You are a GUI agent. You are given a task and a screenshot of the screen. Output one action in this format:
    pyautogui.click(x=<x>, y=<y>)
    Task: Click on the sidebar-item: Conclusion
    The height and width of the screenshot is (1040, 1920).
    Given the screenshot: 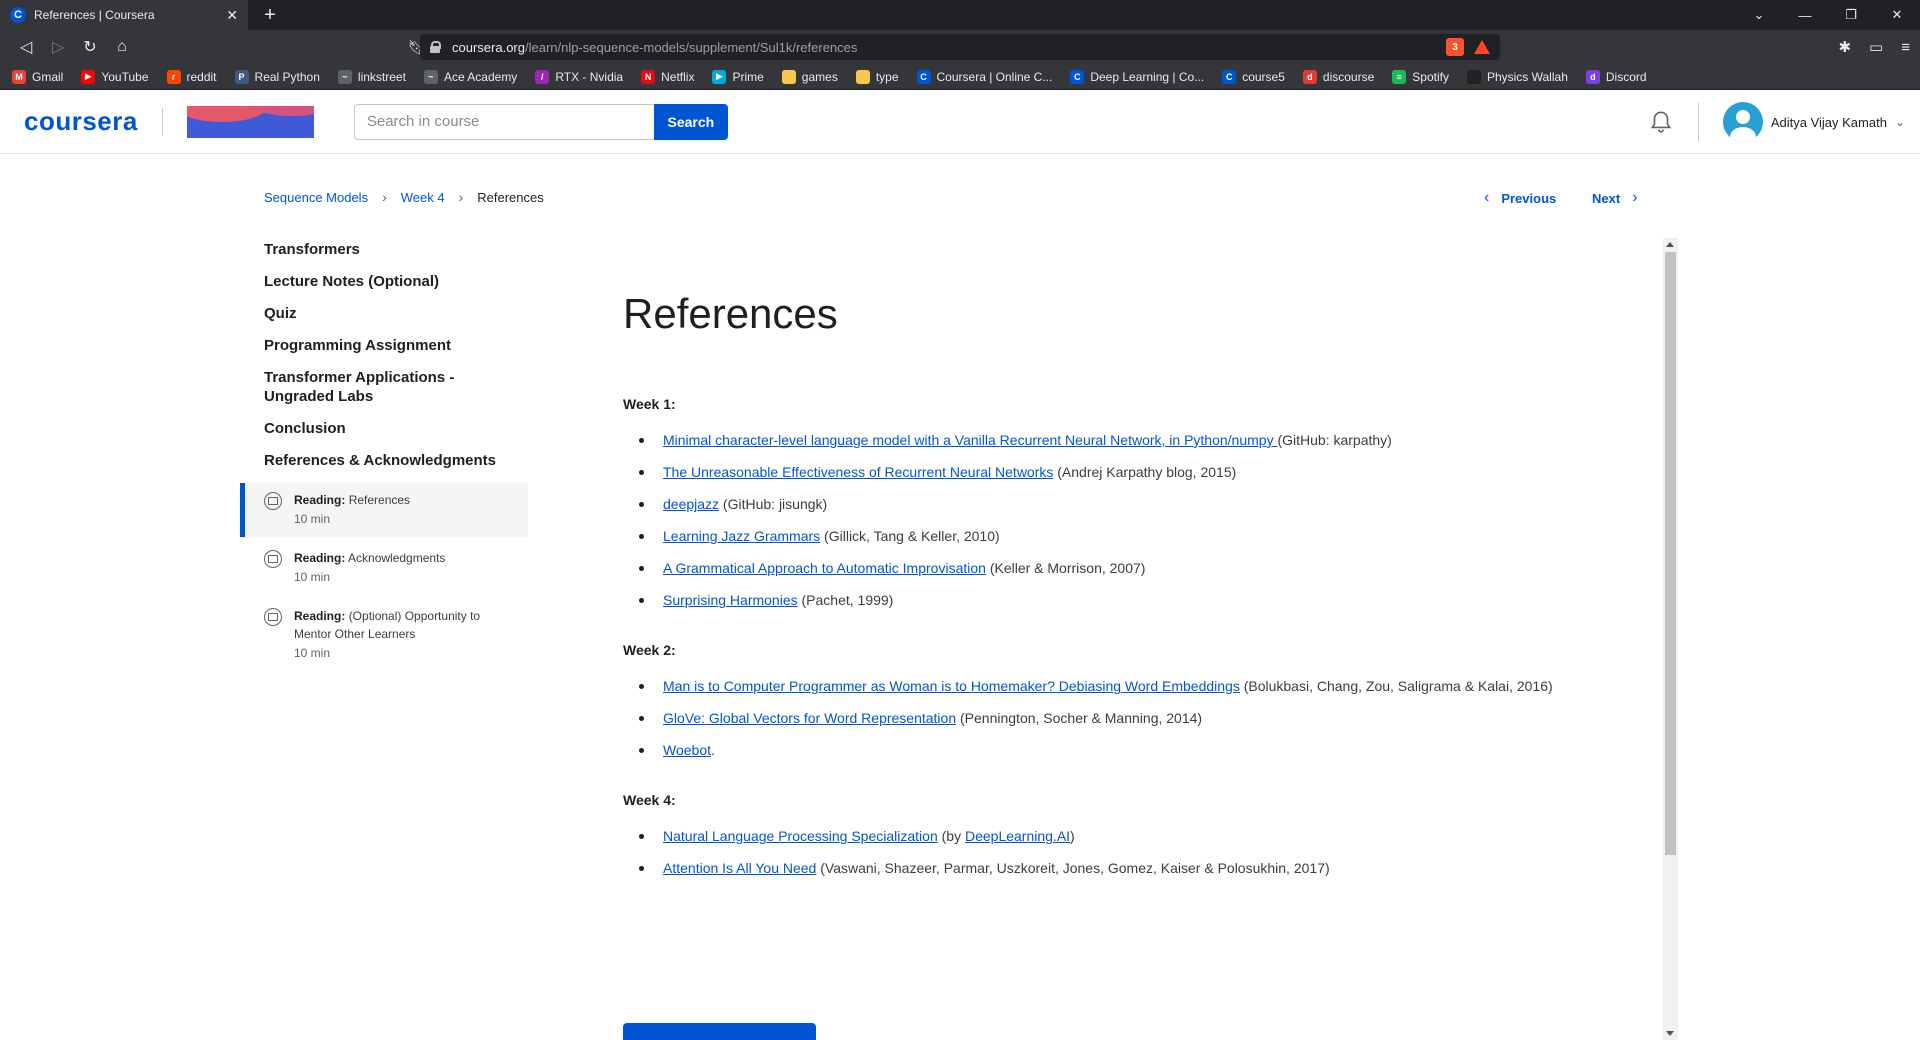 What is the action you would take?
    pyautogui.click(x=384, y=428)
    